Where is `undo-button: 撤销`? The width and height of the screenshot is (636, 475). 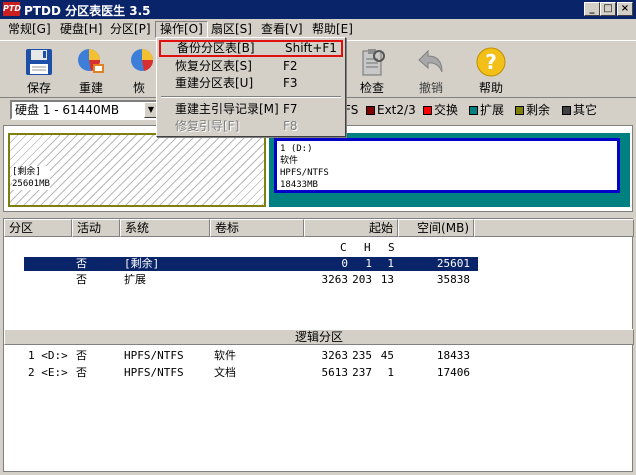 undo-button: 撤销 is located at coordinates (431, 70).